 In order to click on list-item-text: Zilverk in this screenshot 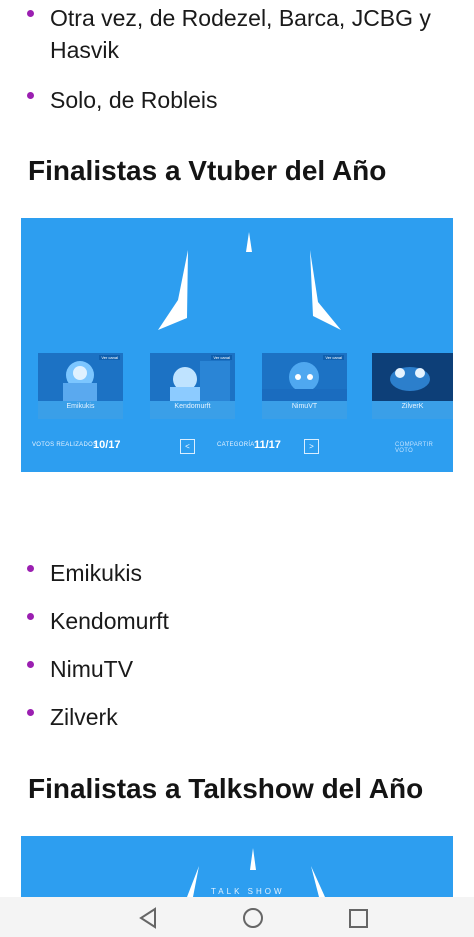, I will do `click(84, 717)`.